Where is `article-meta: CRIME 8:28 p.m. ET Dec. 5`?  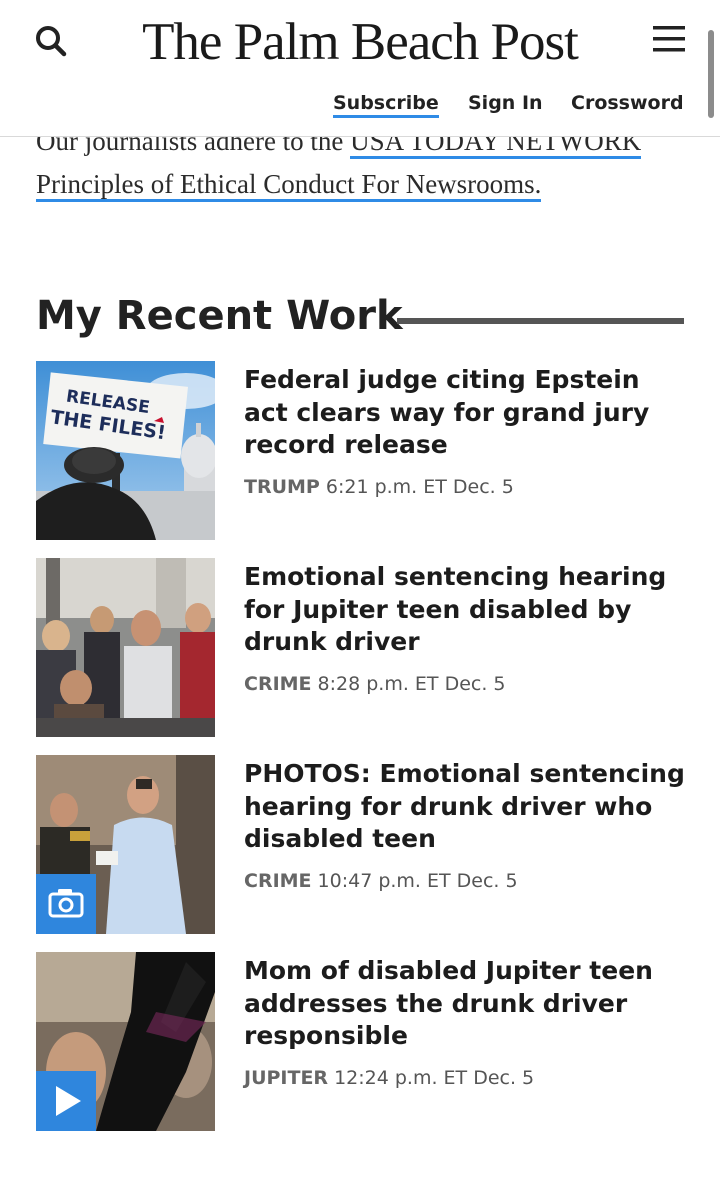
article-meta: CRIME 8:28 p.m. ET Dec. 5 is located at coordinates (466, 684).